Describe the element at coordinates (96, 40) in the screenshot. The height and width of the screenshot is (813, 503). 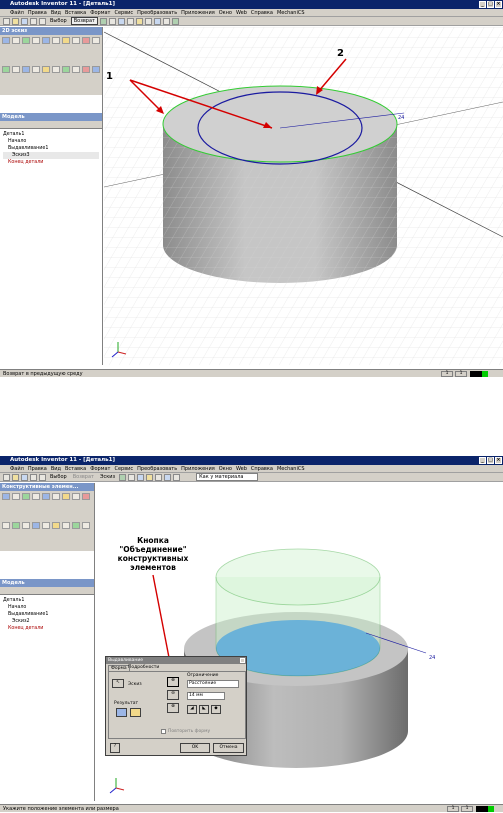
I see `offset-icon` at that location.